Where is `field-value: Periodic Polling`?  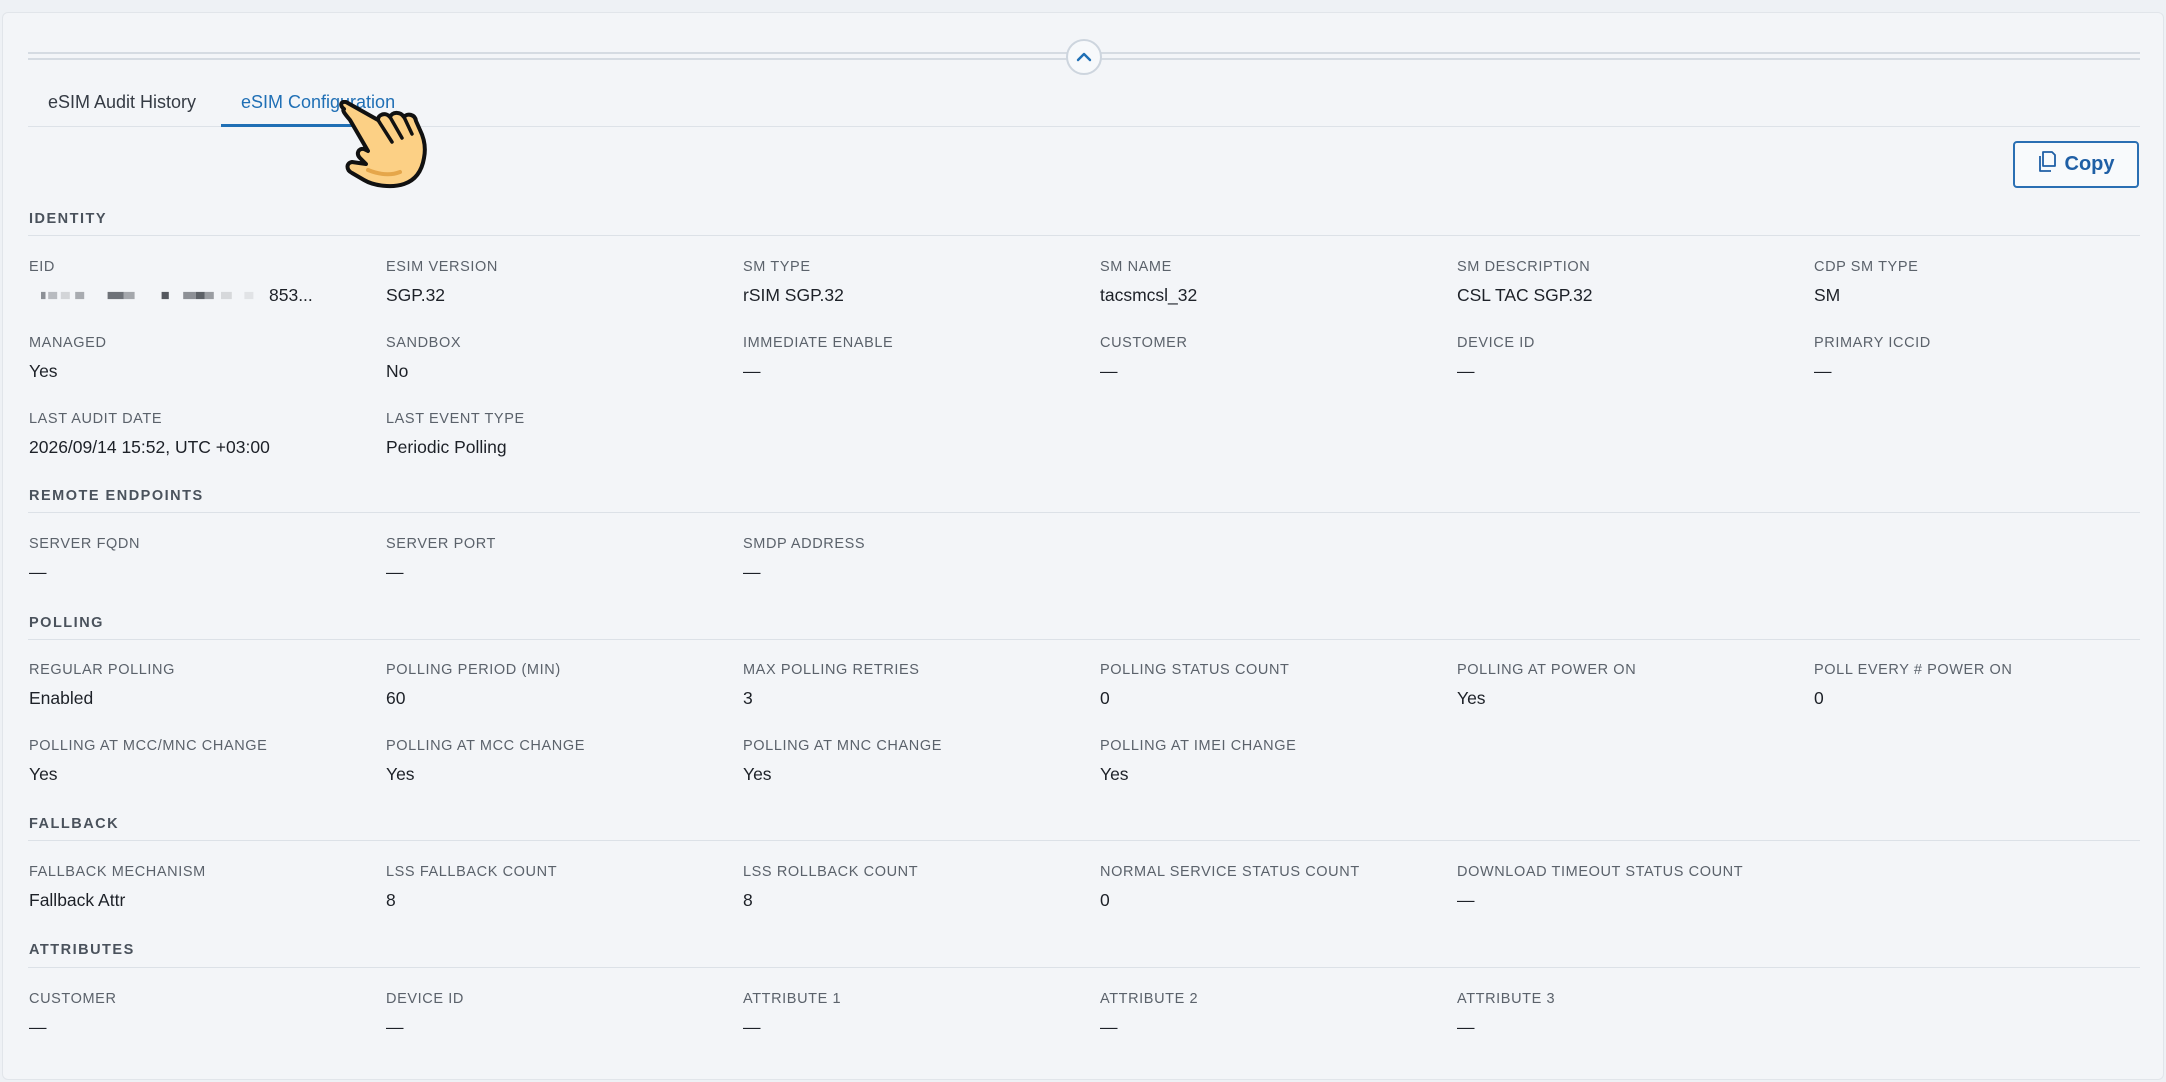 field-value: Periodic Polling is located at coordinates (446, 447).